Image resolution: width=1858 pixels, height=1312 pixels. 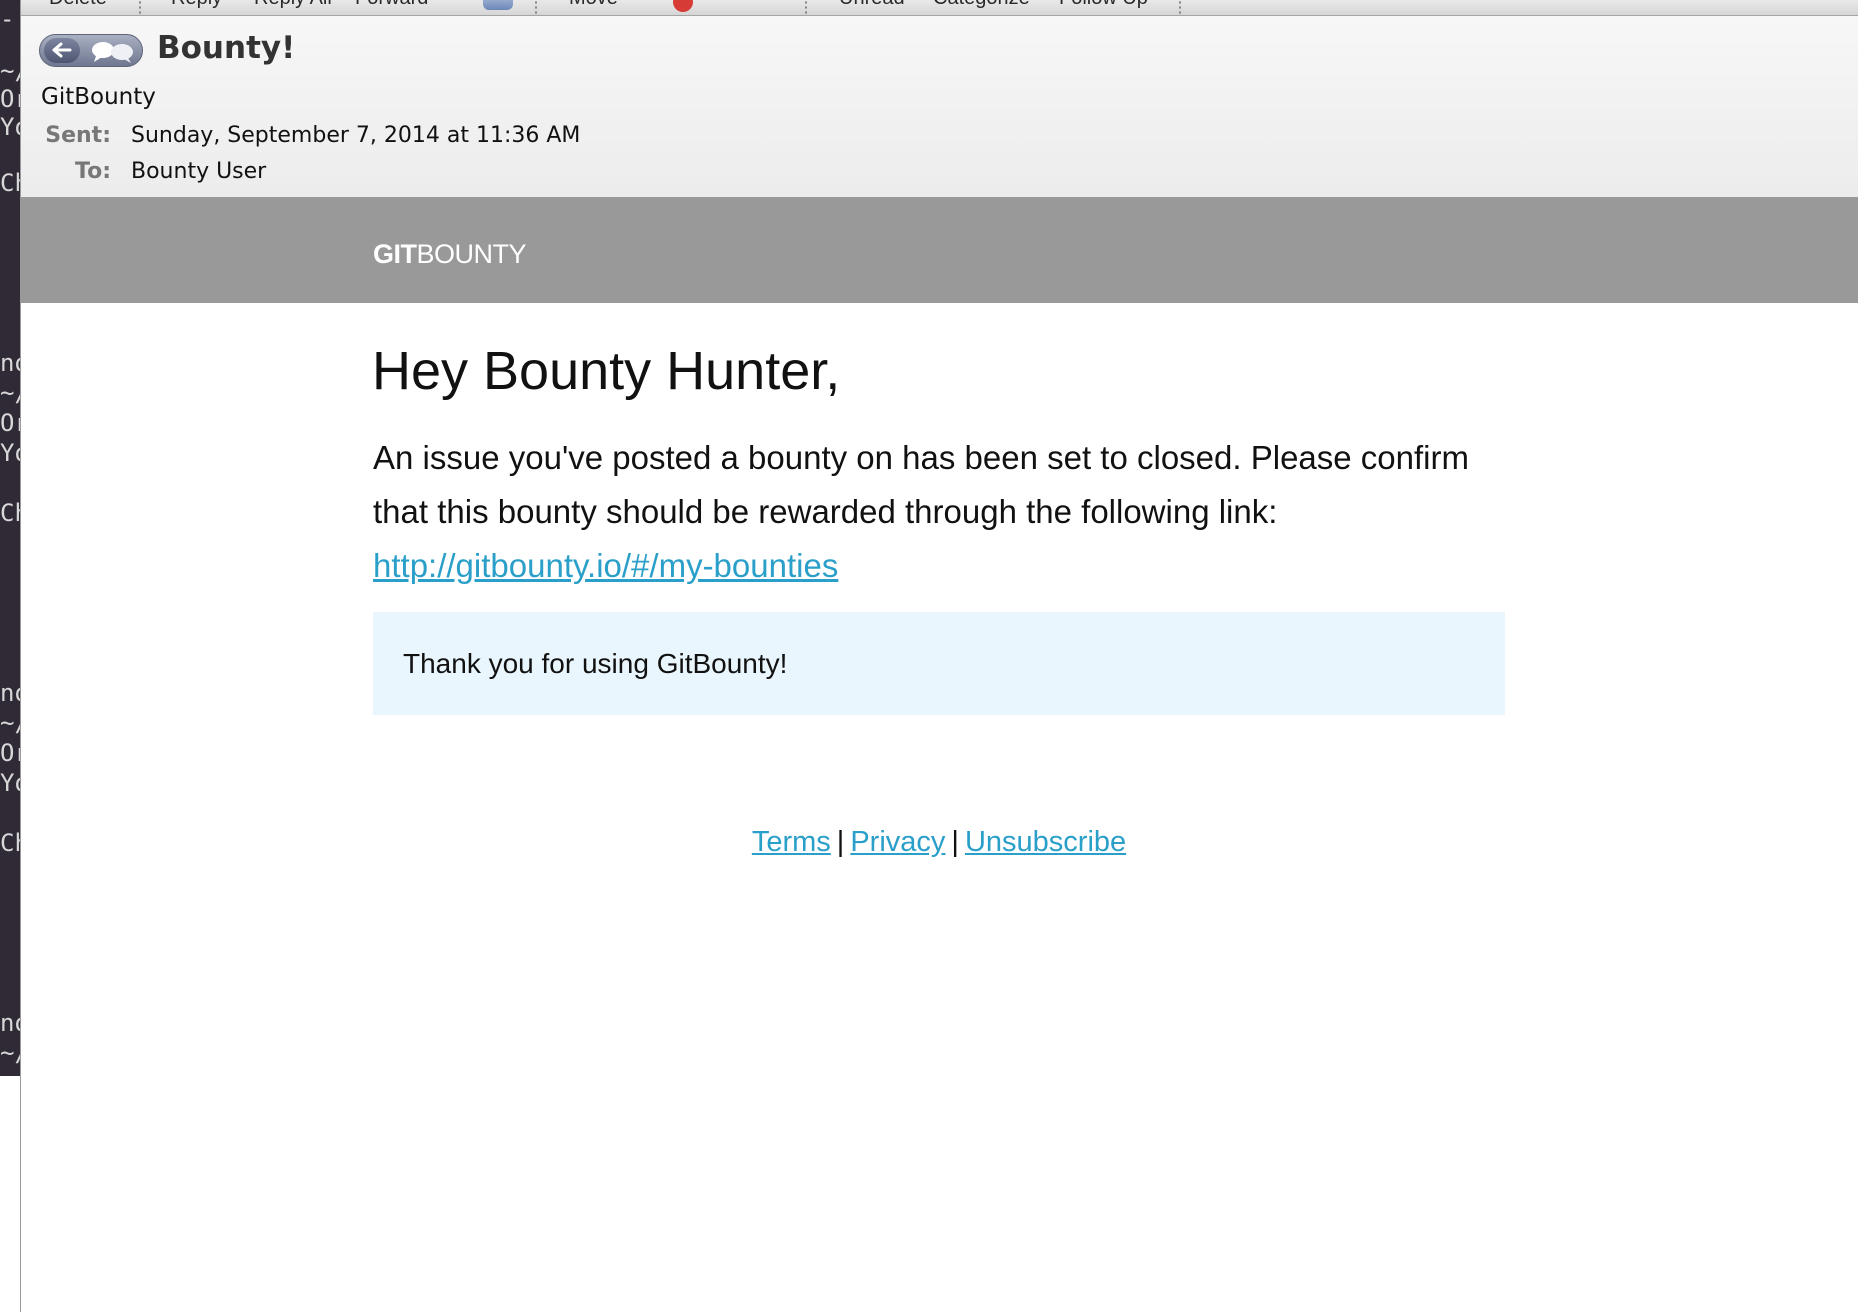 I want to click on logo-light-part: BOUNTY, so click(x=471, y=254).